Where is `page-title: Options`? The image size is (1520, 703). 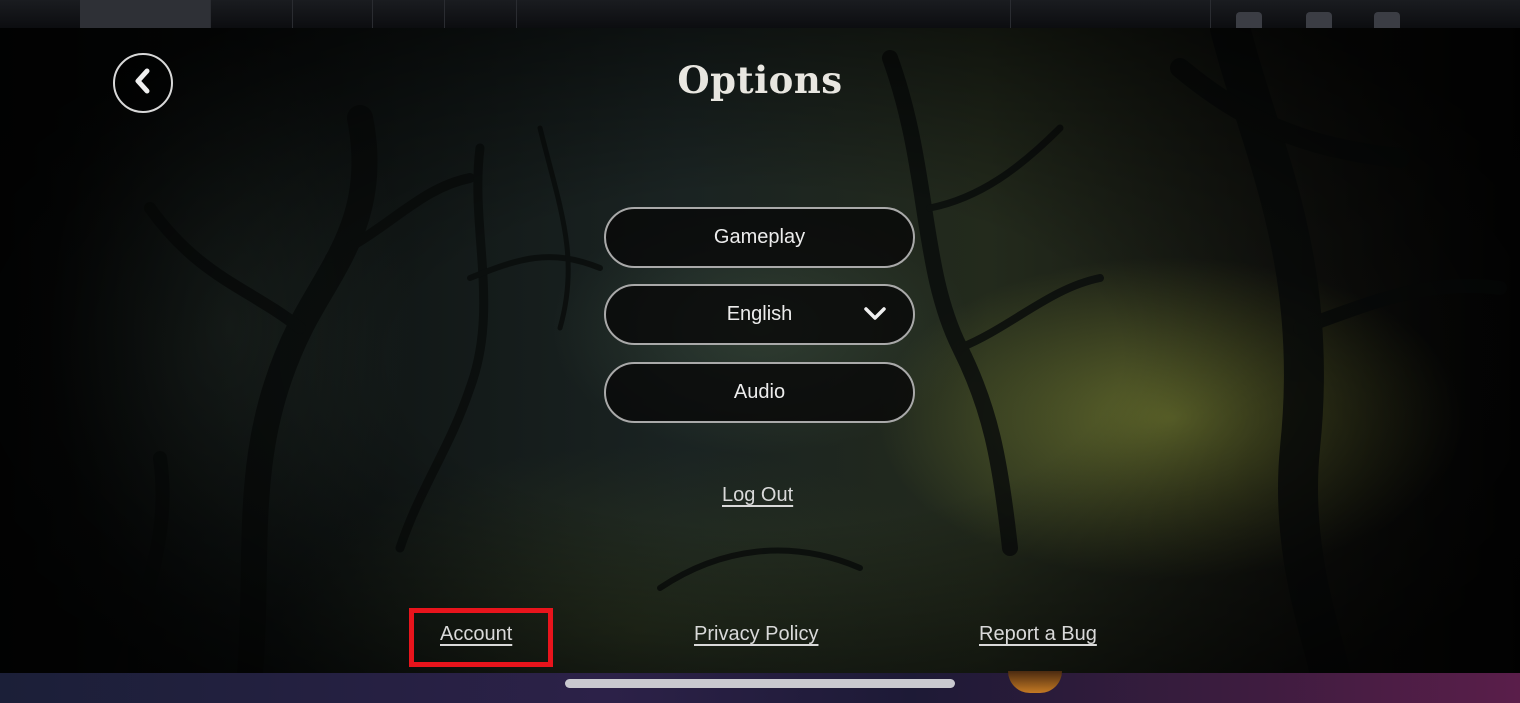 page-title: Options is located at coordinates (760, 80).